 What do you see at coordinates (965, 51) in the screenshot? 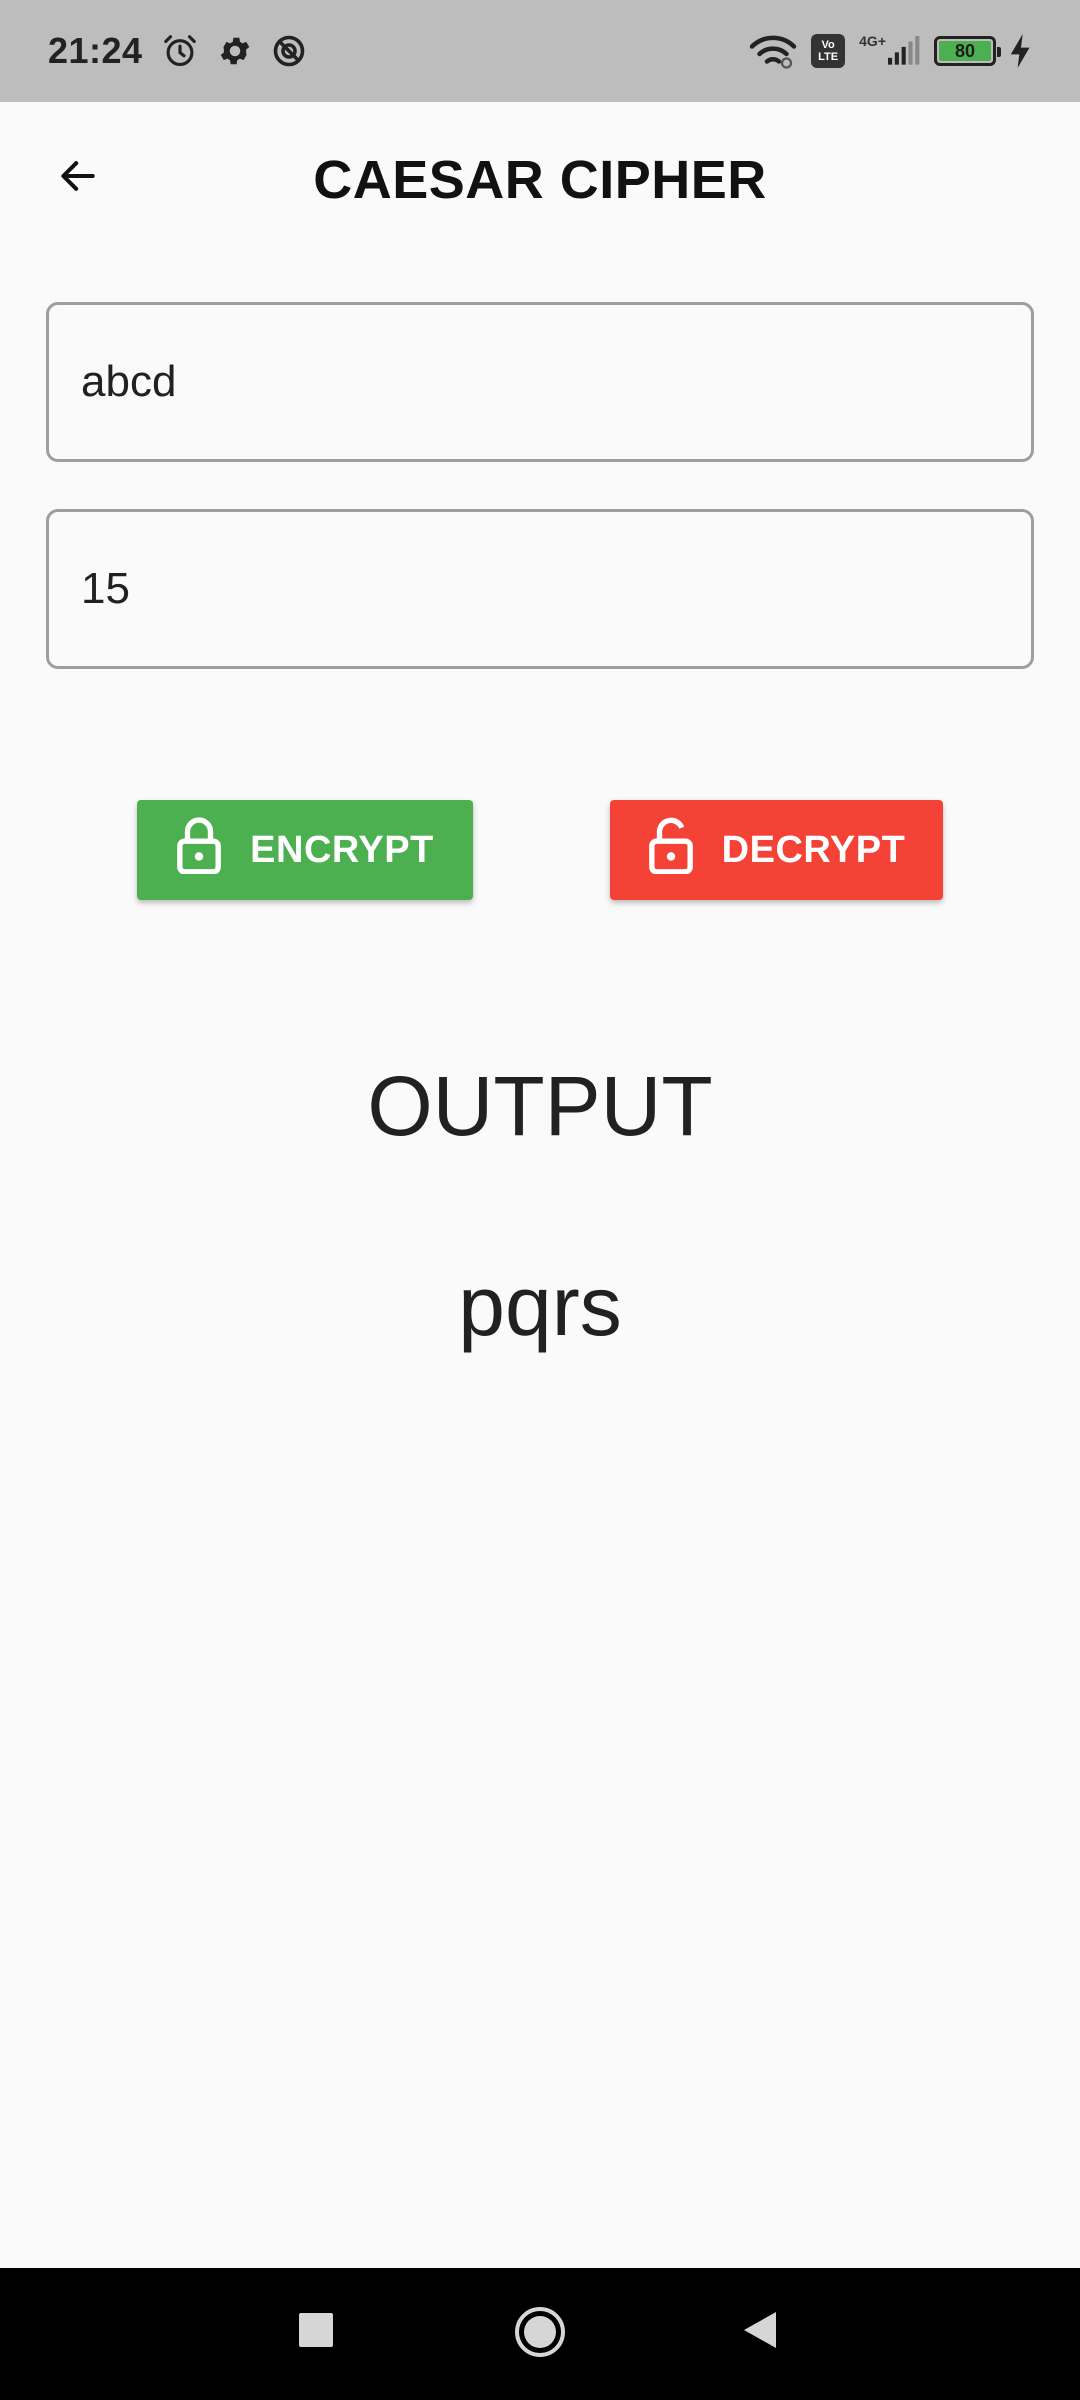
I see `battery-level: 80` at bounding box center [965, 51].